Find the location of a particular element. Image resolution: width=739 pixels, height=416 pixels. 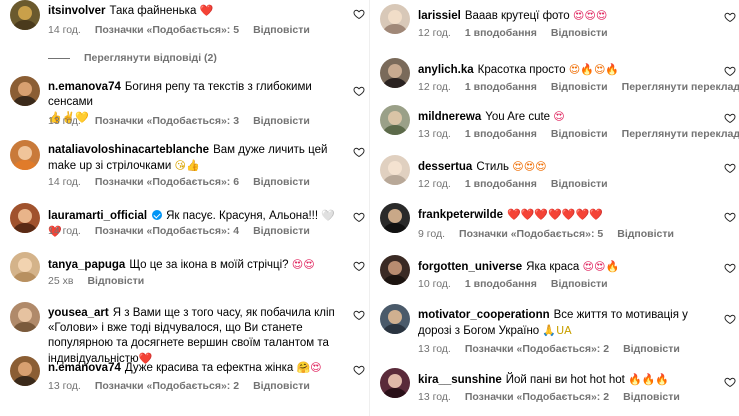

comment-username: frankpeterwilde is located at coordinates (460, 215).